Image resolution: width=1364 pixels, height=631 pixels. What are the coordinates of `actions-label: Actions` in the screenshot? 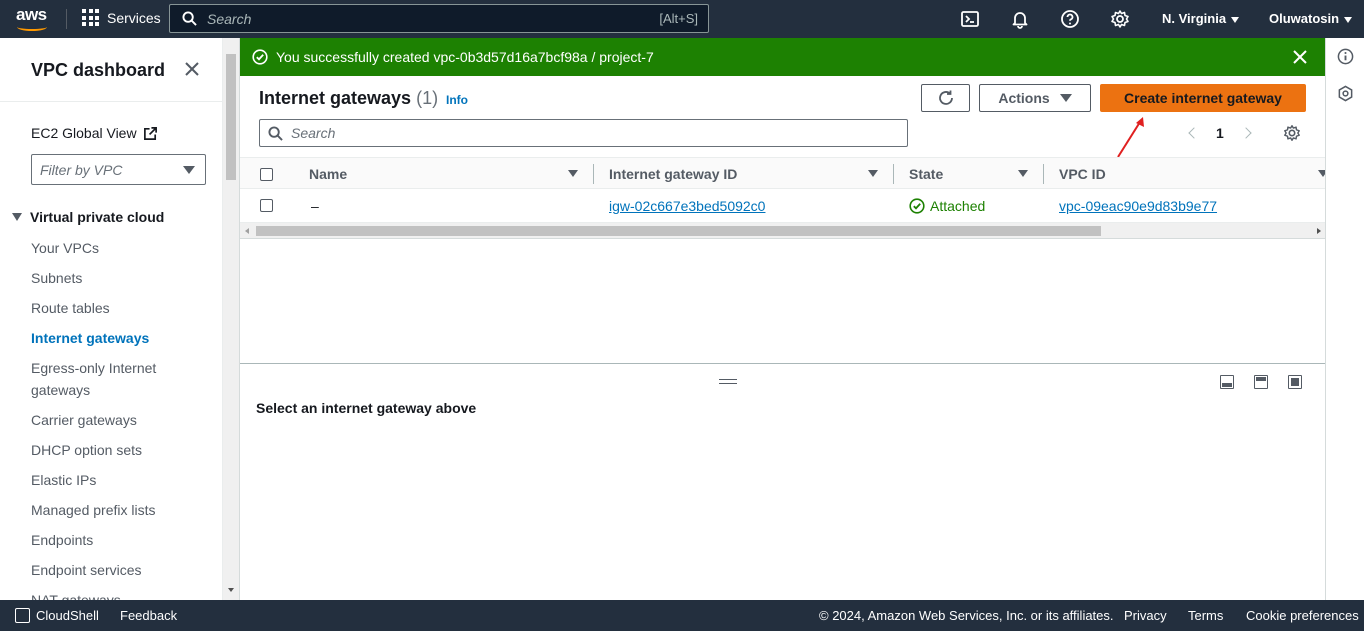 It's located at (1024, 98).